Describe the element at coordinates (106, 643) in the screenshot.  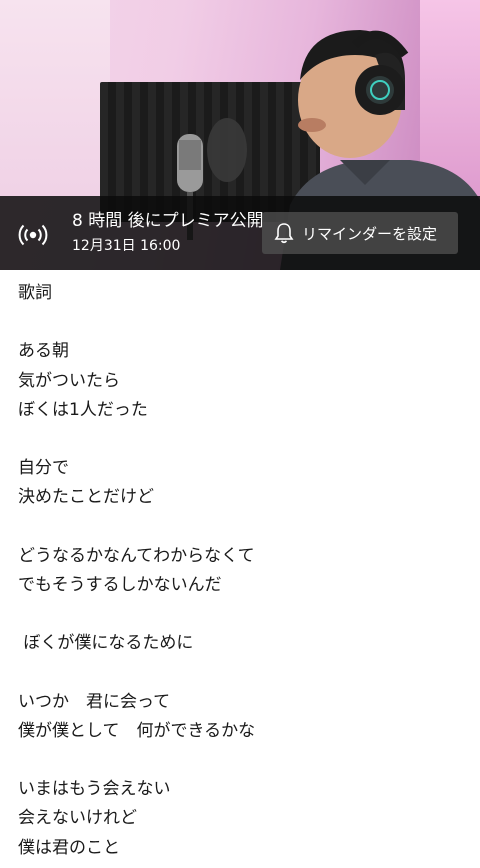
I see `lyric-line: ぼくが僕になるために` at that location.